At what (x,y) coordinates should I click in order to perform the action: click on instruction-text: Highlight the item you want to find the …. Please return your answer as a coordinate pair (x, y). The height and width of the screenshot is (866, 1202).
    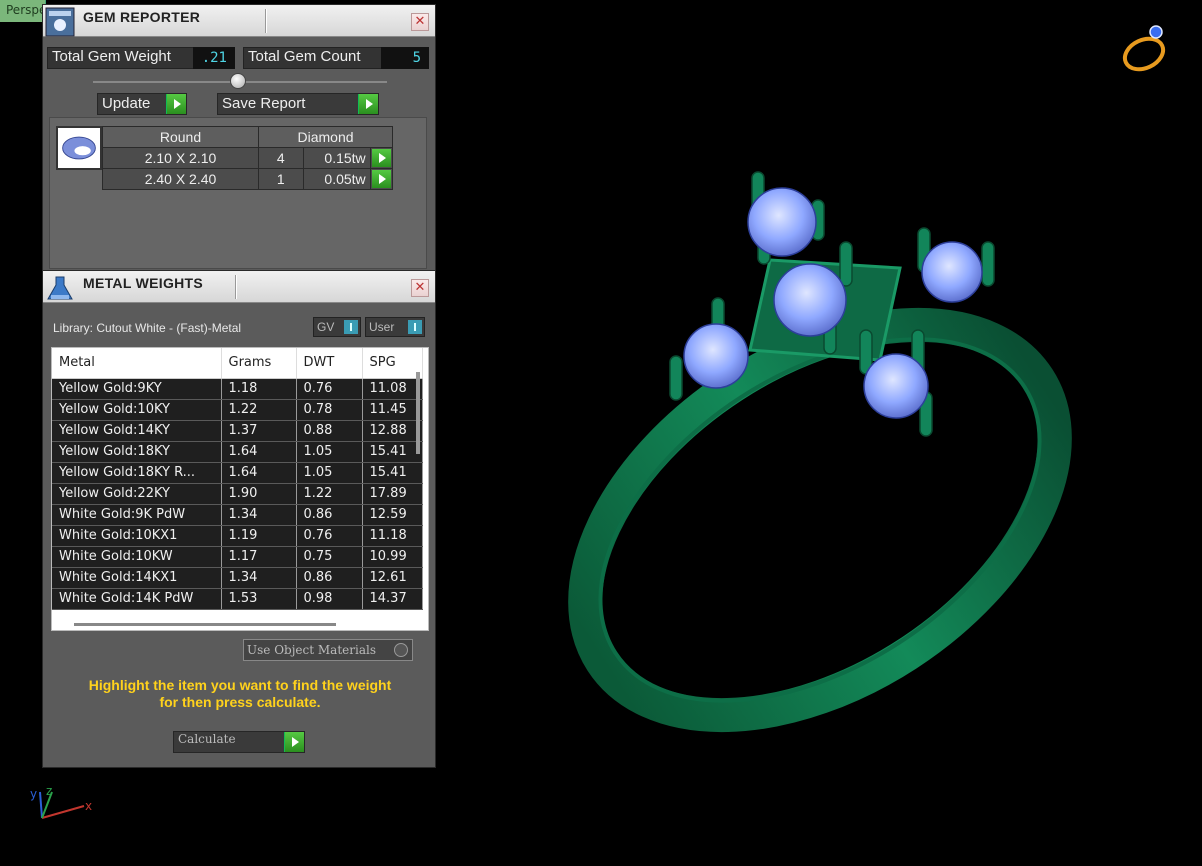
    Looking at the image, I should click on (240, 694).